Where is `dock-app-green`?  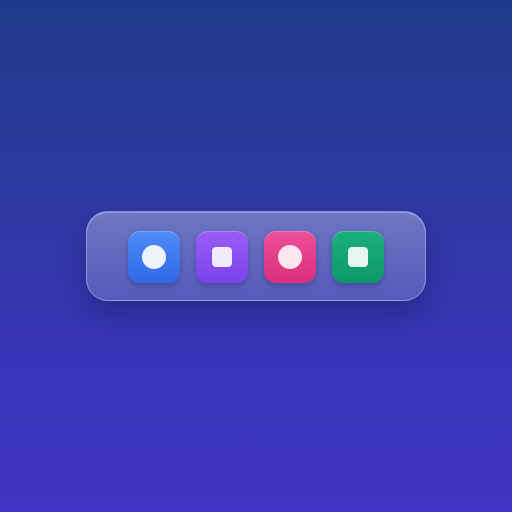
dock-app-green is located at coordinates (358, 257).